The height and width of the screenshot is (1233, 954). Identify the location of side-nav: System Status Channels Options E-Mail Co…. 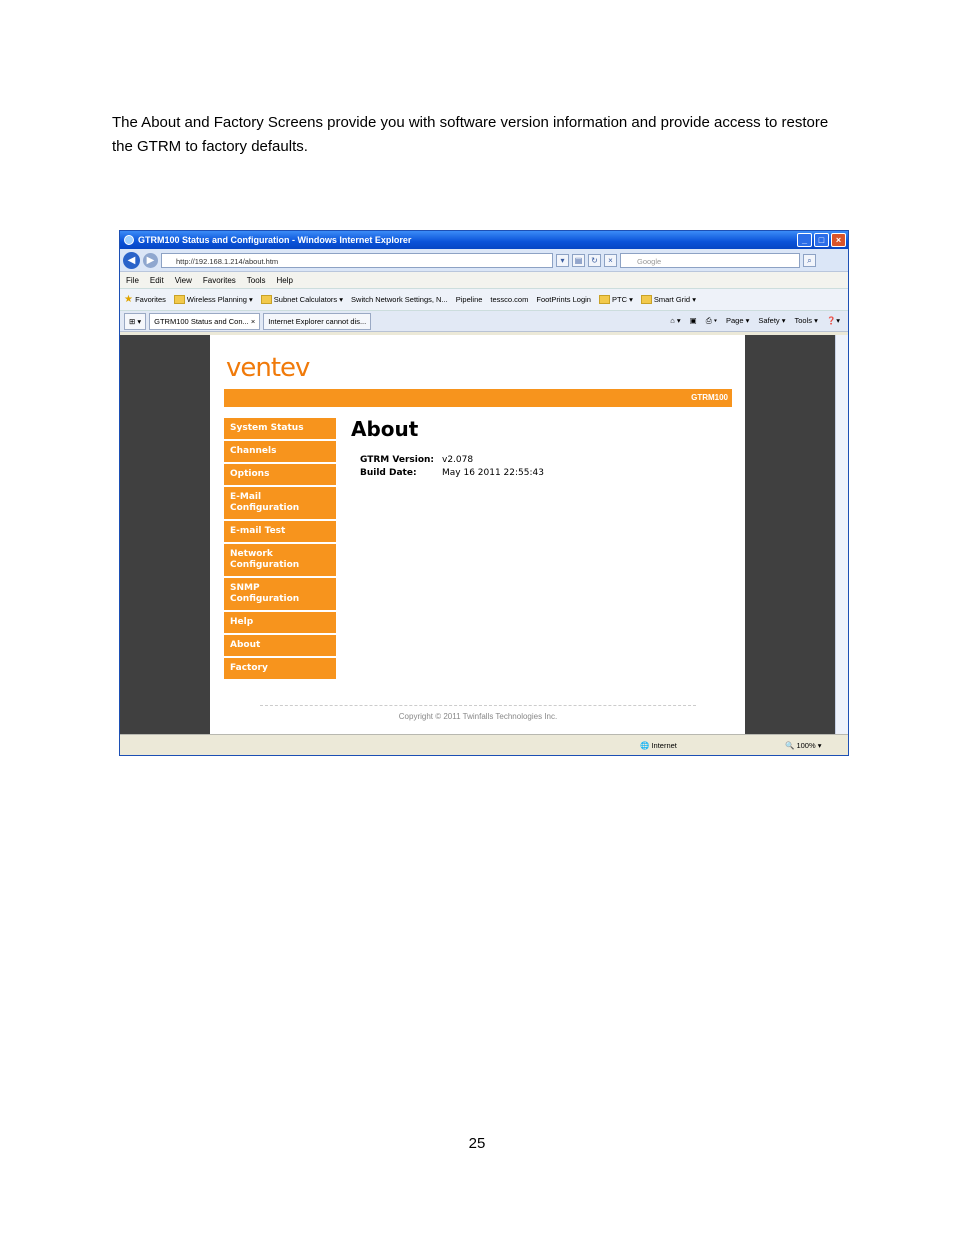
(280, 549).